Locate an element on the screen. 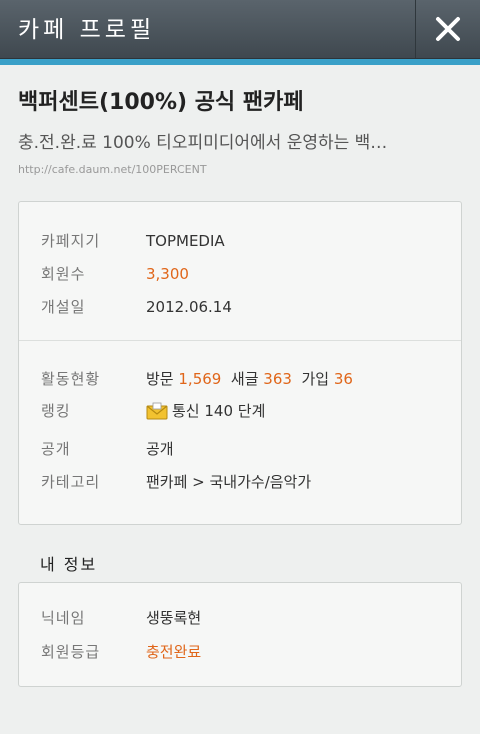  opened-label: 개설일 is located at coordinates (63, 307).